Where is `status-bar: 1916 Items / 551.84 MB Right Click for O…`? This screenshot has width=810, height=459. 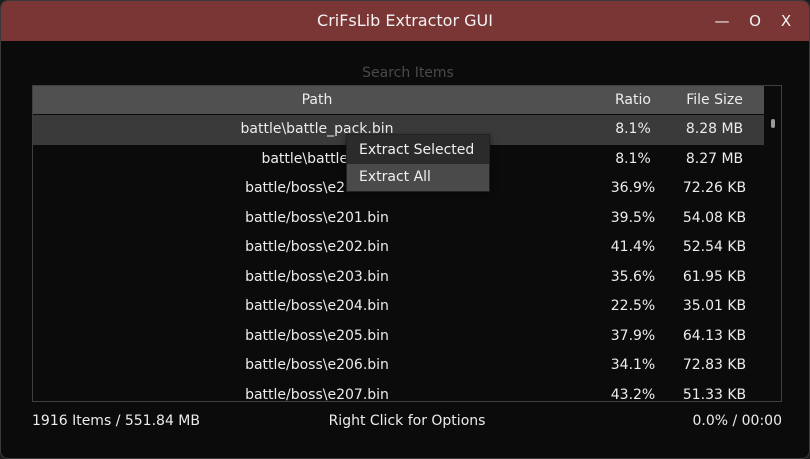 status-bar: 1916 Items / 551.84 MB Right Click for O… is located at coordinates (405, 421).